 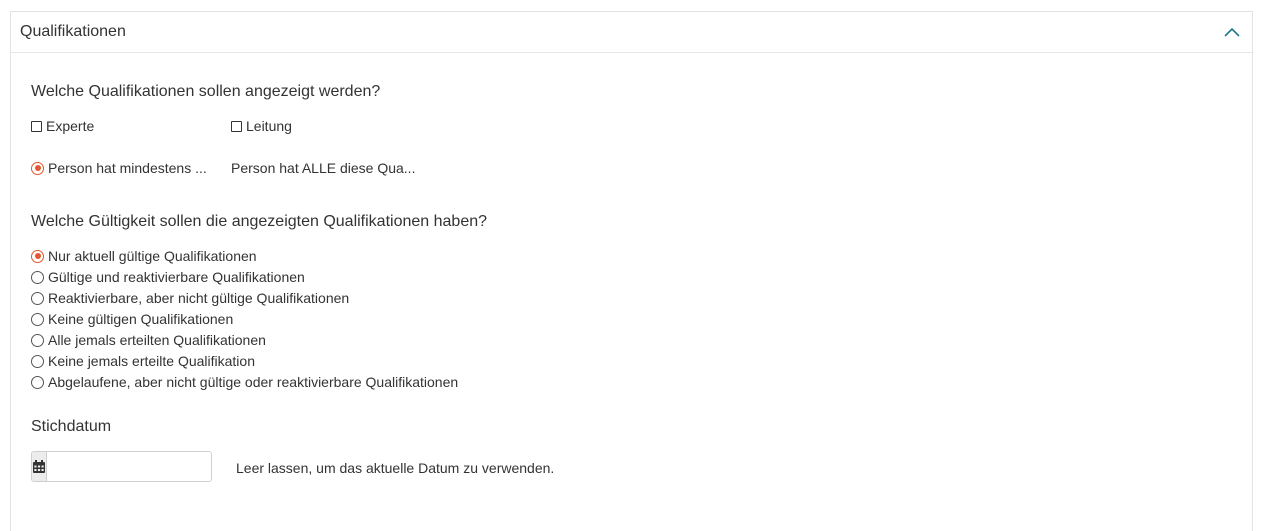 I want to click on radio-label: Alle jemals erteilten Qualifikationen, so click(x=157, y=340).